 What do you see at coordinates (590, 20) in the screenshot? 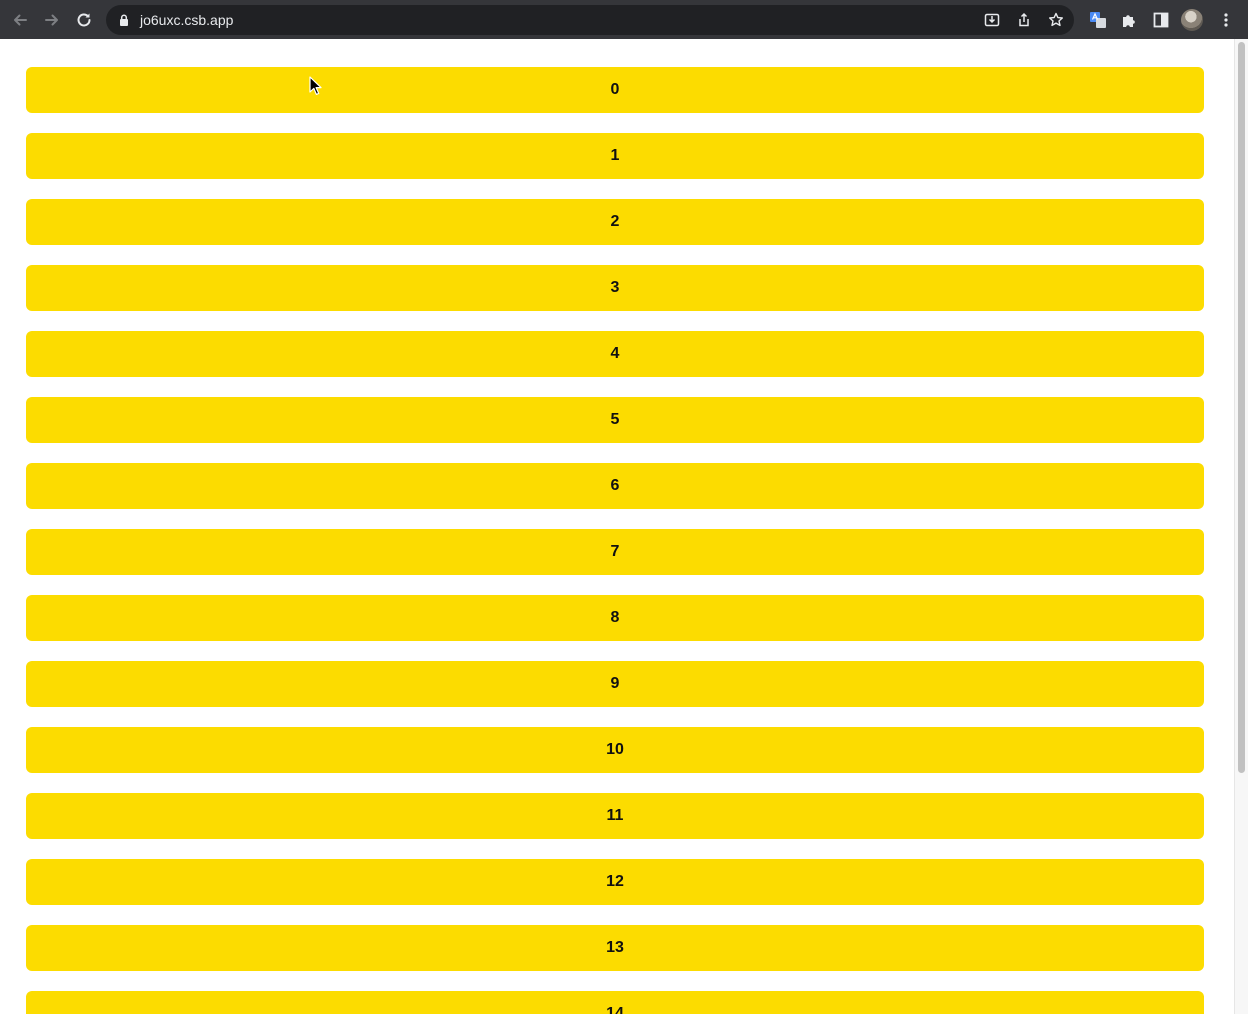
I see `address-bar: jo6uxc.csb.app` at bounding box center [590, 20].